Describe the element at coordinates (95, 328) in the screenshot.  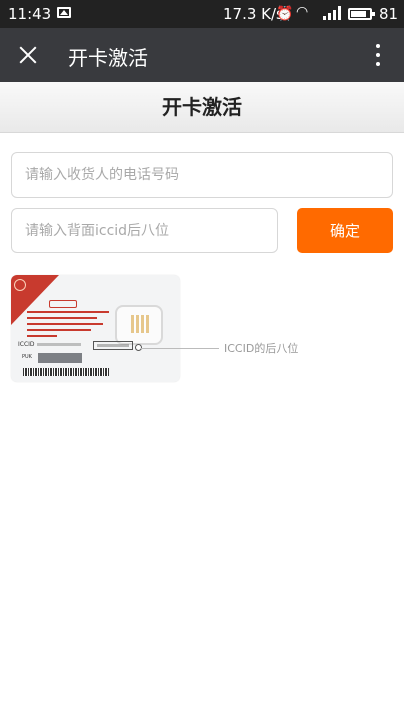
I see `sim-card-illustration: ICCID PUK` at that location.